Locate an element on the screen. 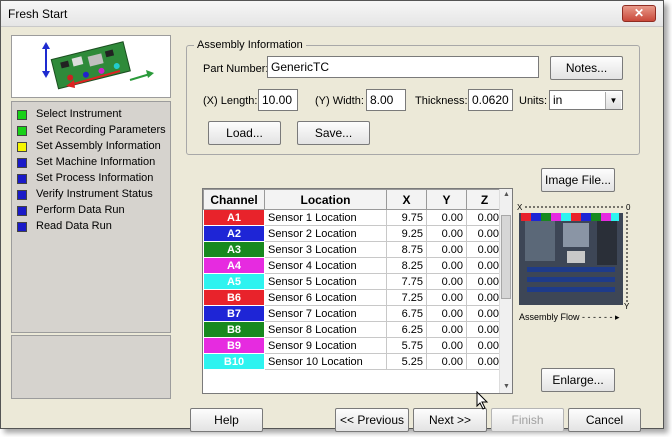 The height and width of the screenshot is (437, 672). table-header-row: Channel Location X Y Z is located at coordinates (353, 199).